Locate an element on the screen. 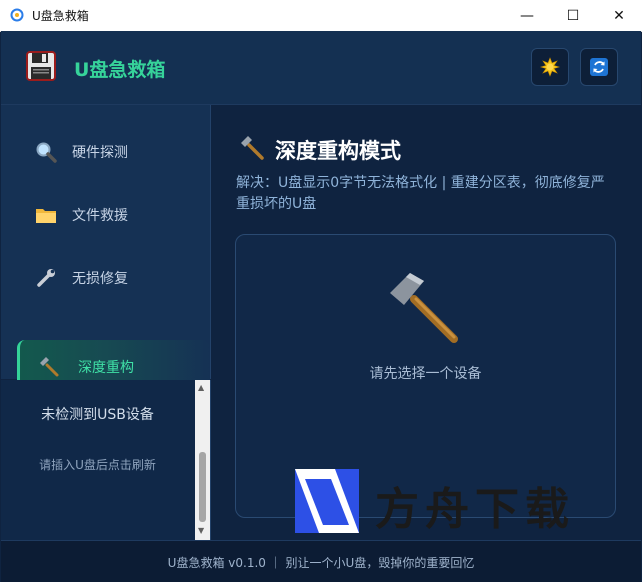 The height and width of the screenshot is (582, 642). scroll-down-icon: ▼ is located at coordinates (201, 530).